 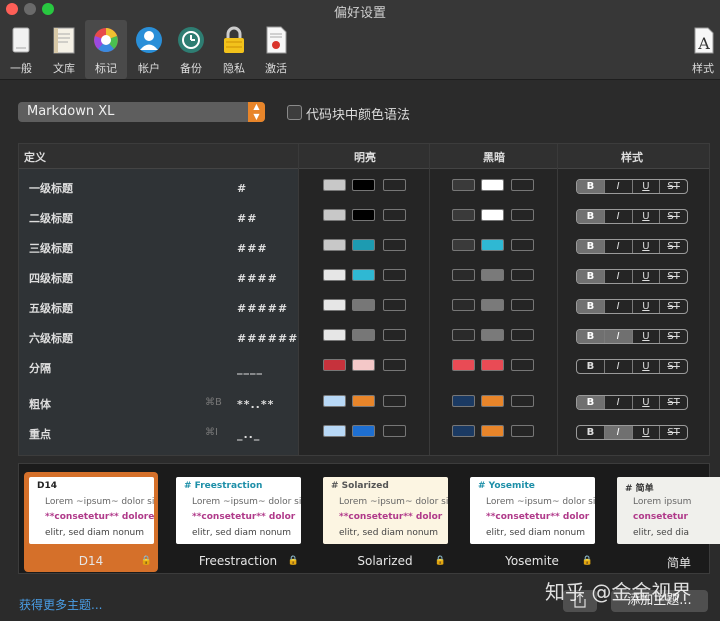 What do you see at coordinates (191, 49) in the screenshot?
I see `tab-backup: 备份` at bounding box center [191, 49].